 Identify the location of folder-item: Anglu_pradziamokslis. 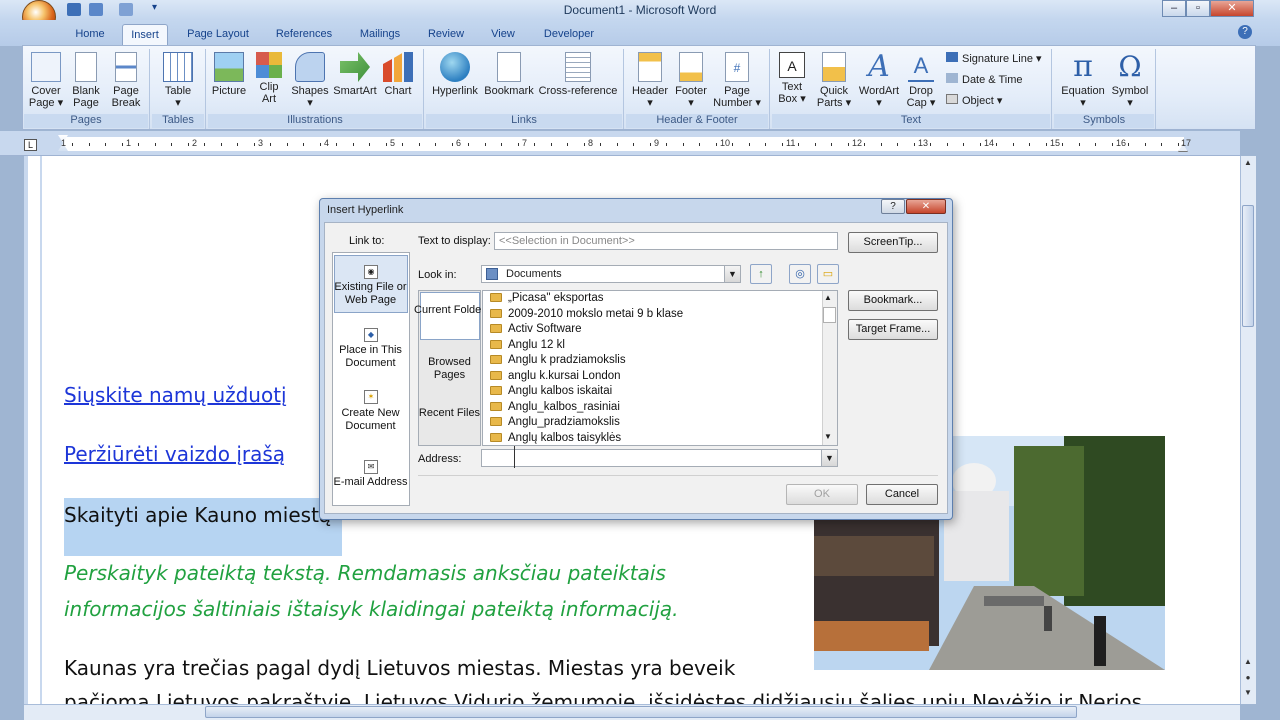
(555, 423).